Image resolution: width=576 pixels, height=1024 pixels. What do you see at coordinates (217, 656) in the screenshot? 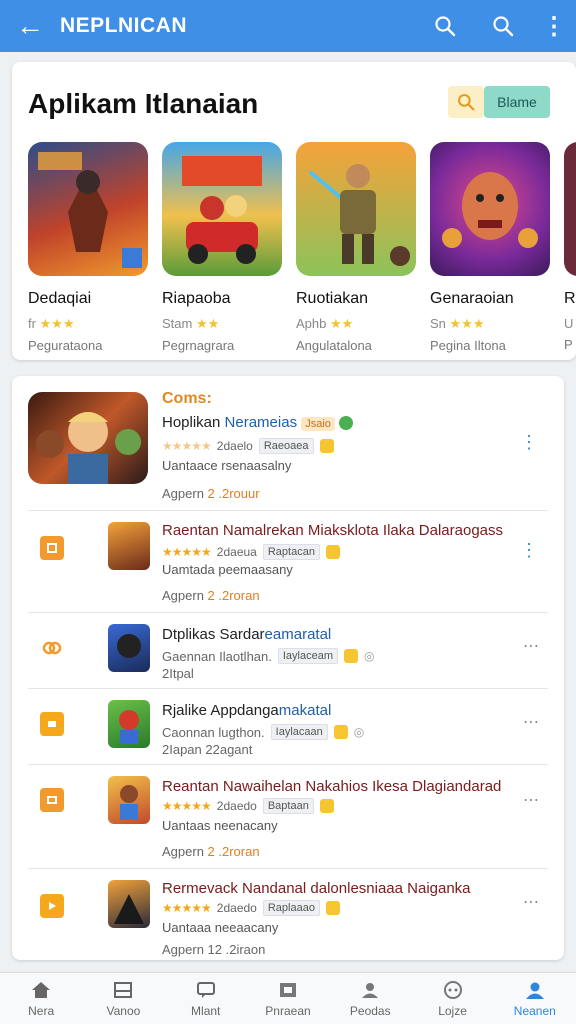
I see `app-description: Gaennan Ilaotlhan.` at bounding box center [217, 656].